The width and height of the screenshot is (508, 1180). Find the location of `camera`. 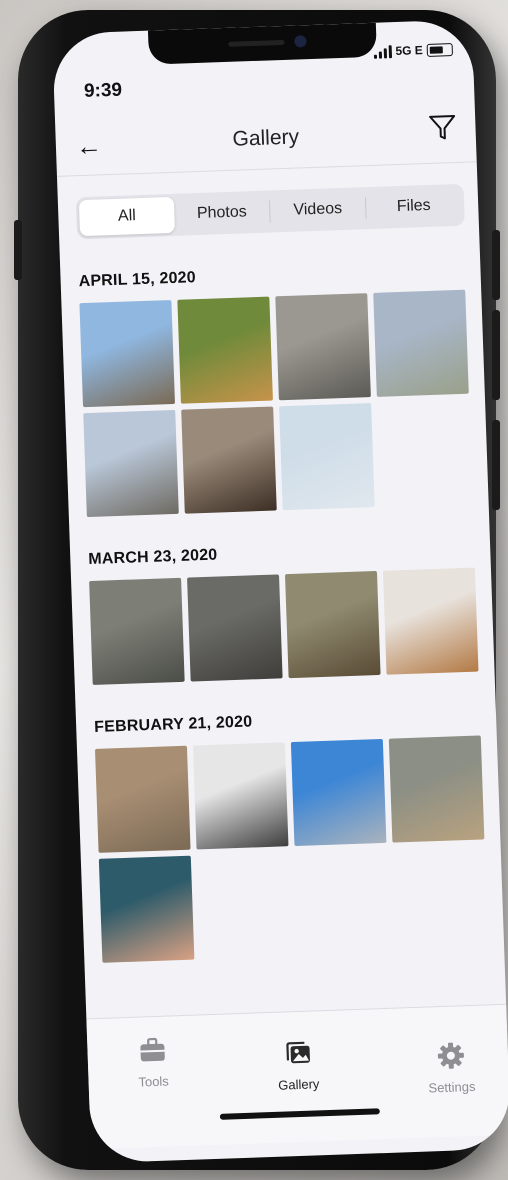

camera is located at coordinates (300, 41).